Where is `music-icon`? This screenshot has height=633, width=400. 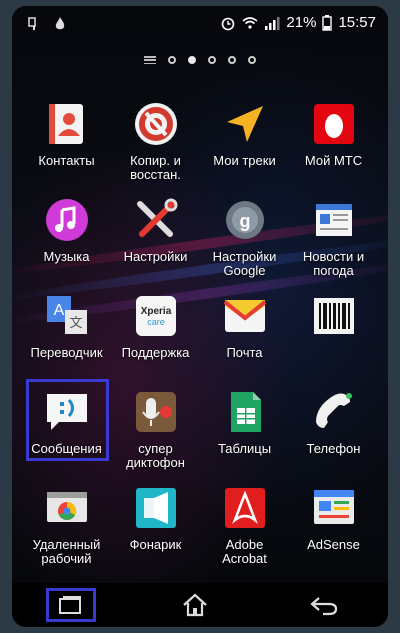 music-icon is located at coordinates (67, 220).